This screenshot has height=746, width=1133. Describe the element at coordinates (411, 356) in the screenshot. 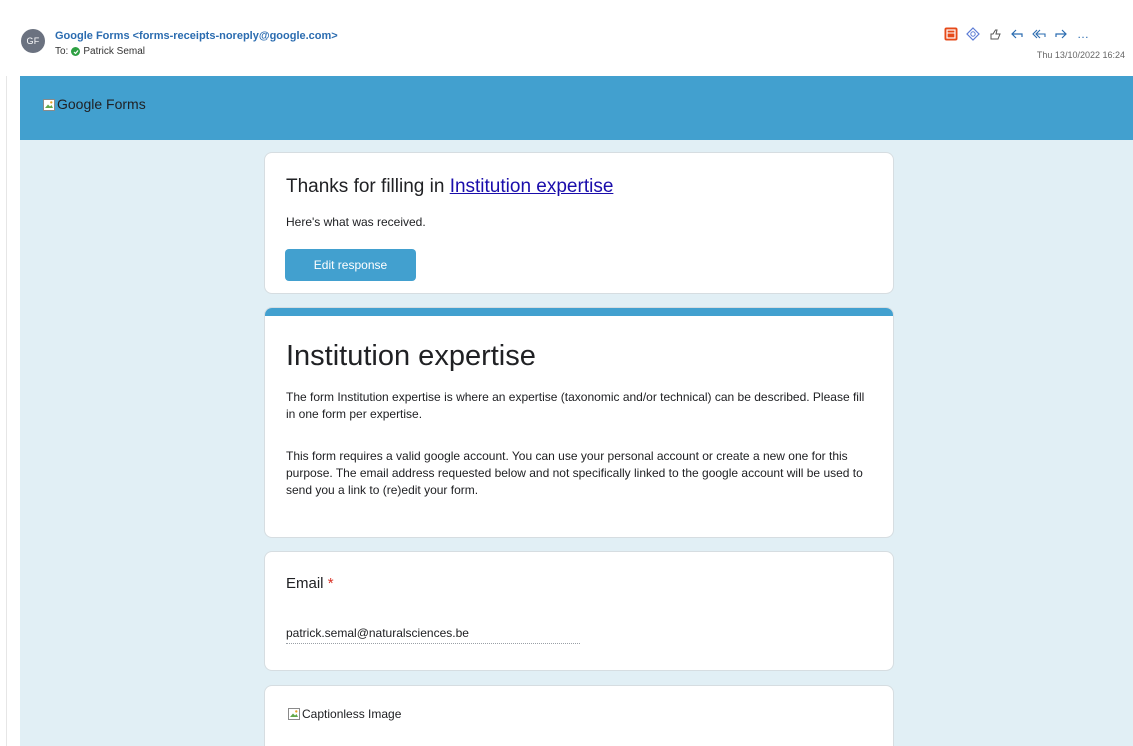

I see `form-title: Institution expertise` at that location.